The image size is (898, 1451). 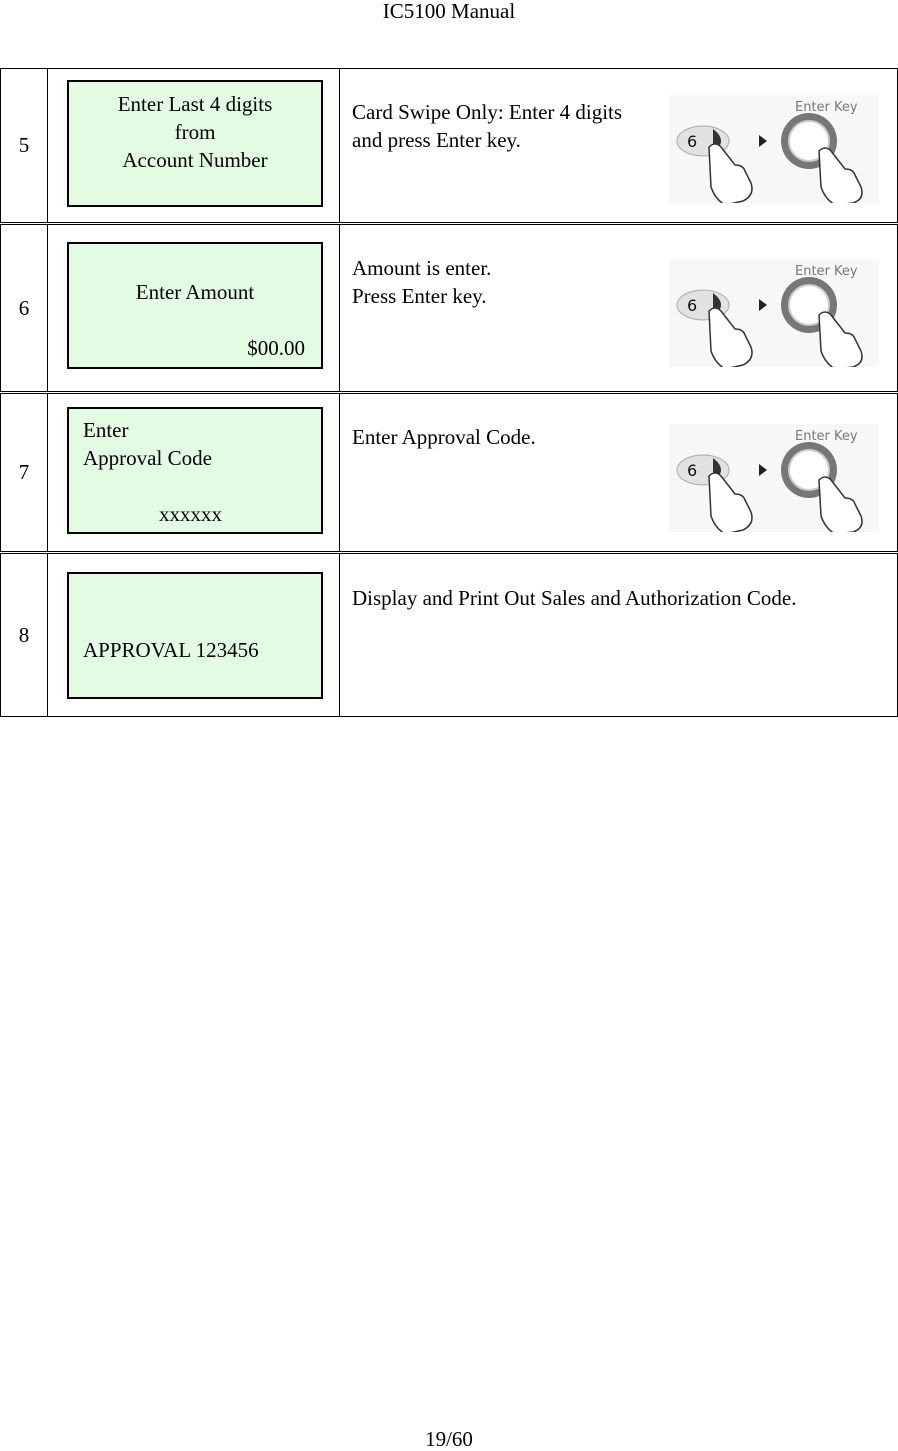 I want to click on screen-cell: APPROVAL 123456, so click(x=194, y=635).